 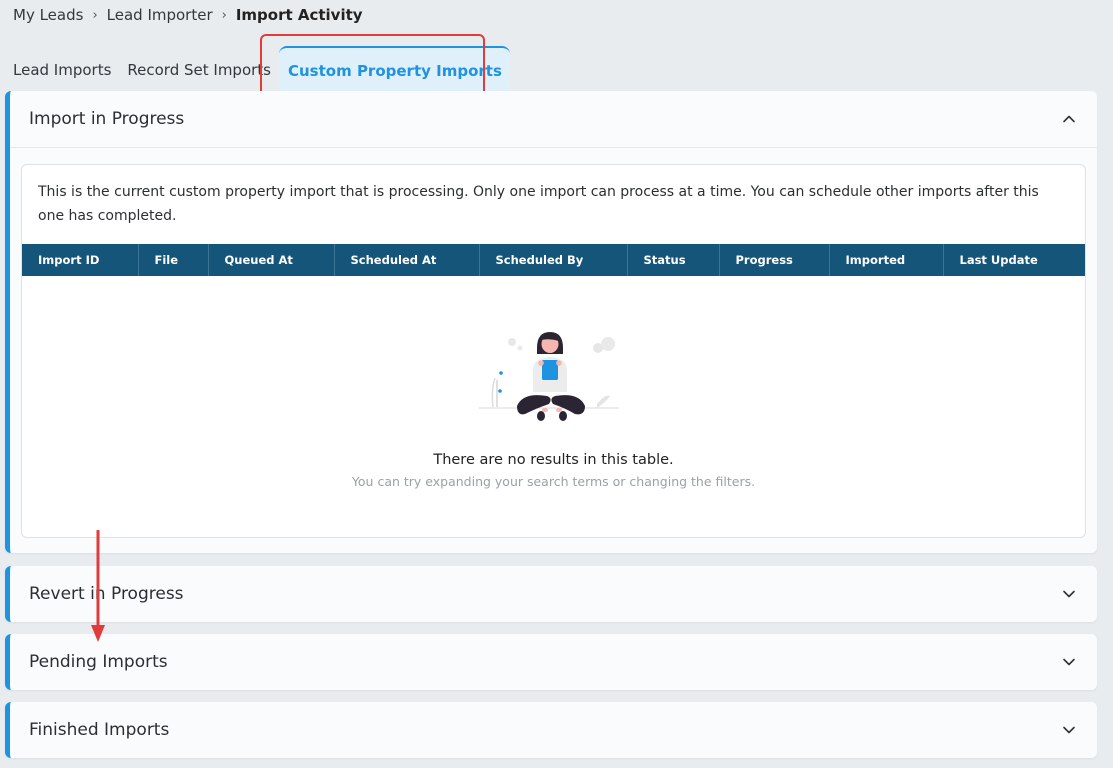 I want to click on tab-record-set-imports: Record Set Imports, so click(x=199, y=76).